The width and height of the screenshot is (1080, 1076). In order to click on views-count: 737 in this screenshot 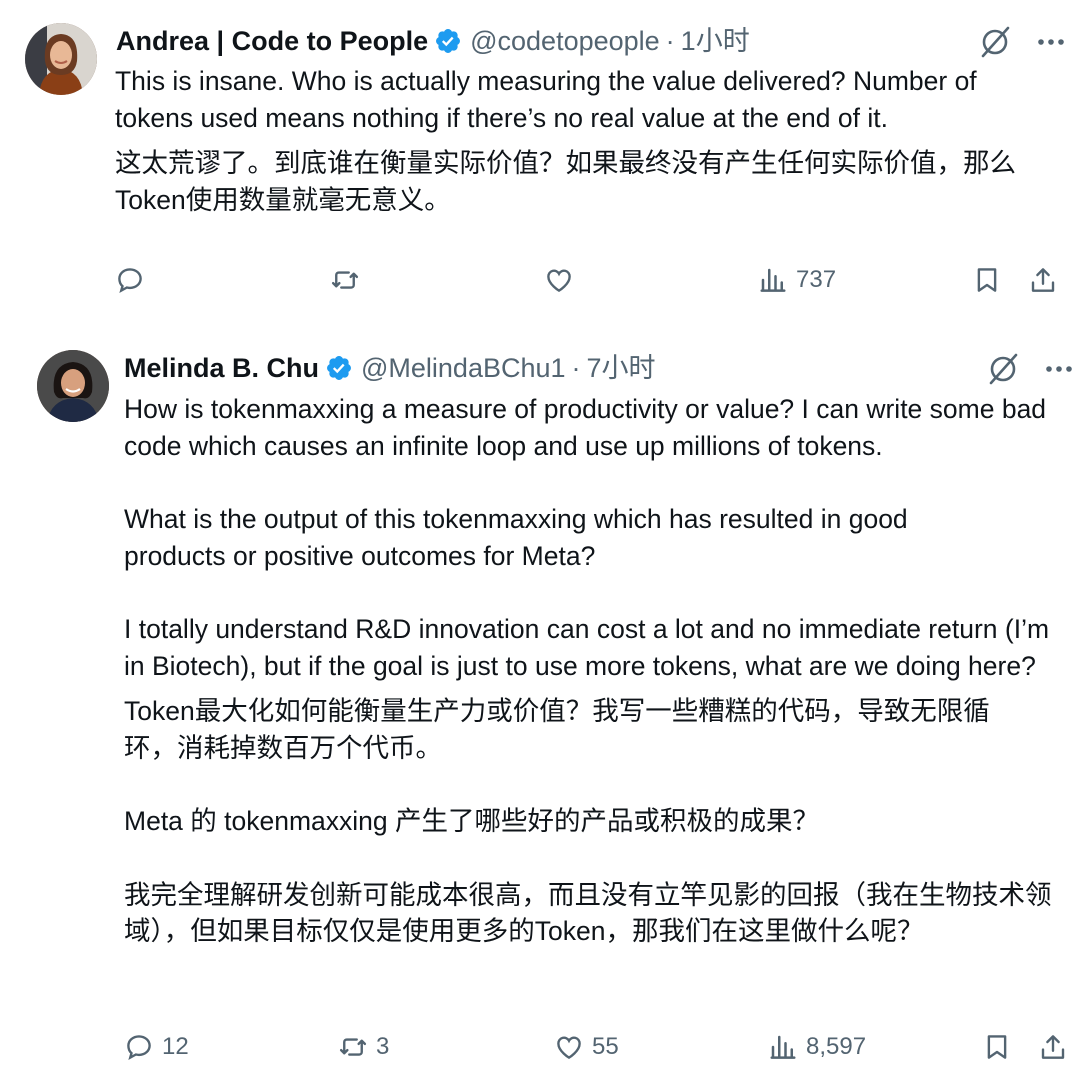, I will do `click(816, 279)`.